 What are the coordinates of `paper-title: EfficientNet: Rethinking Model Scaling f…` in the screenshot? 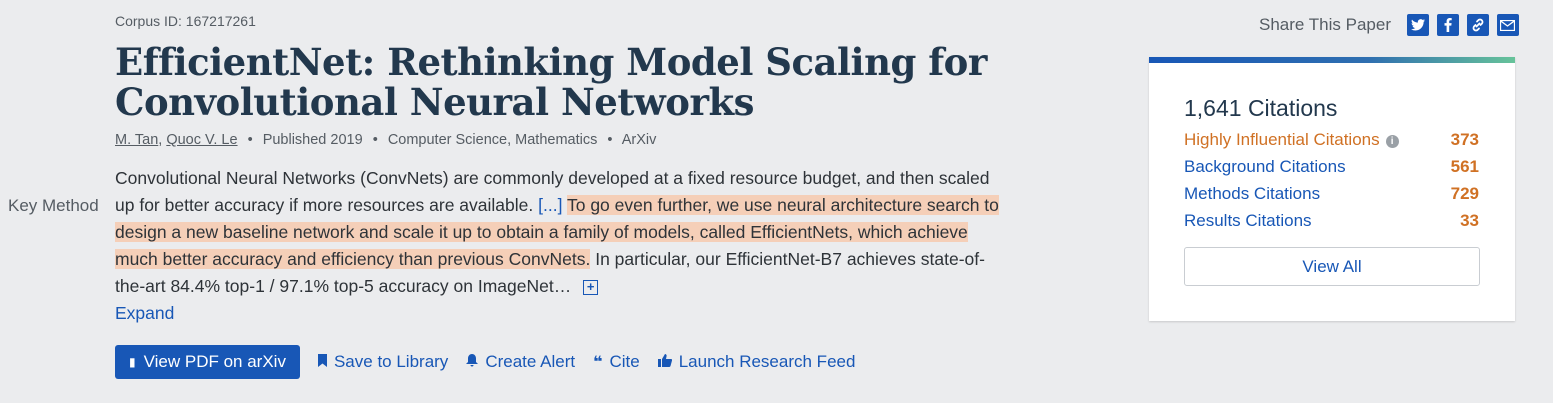 It's located at (551, 82).